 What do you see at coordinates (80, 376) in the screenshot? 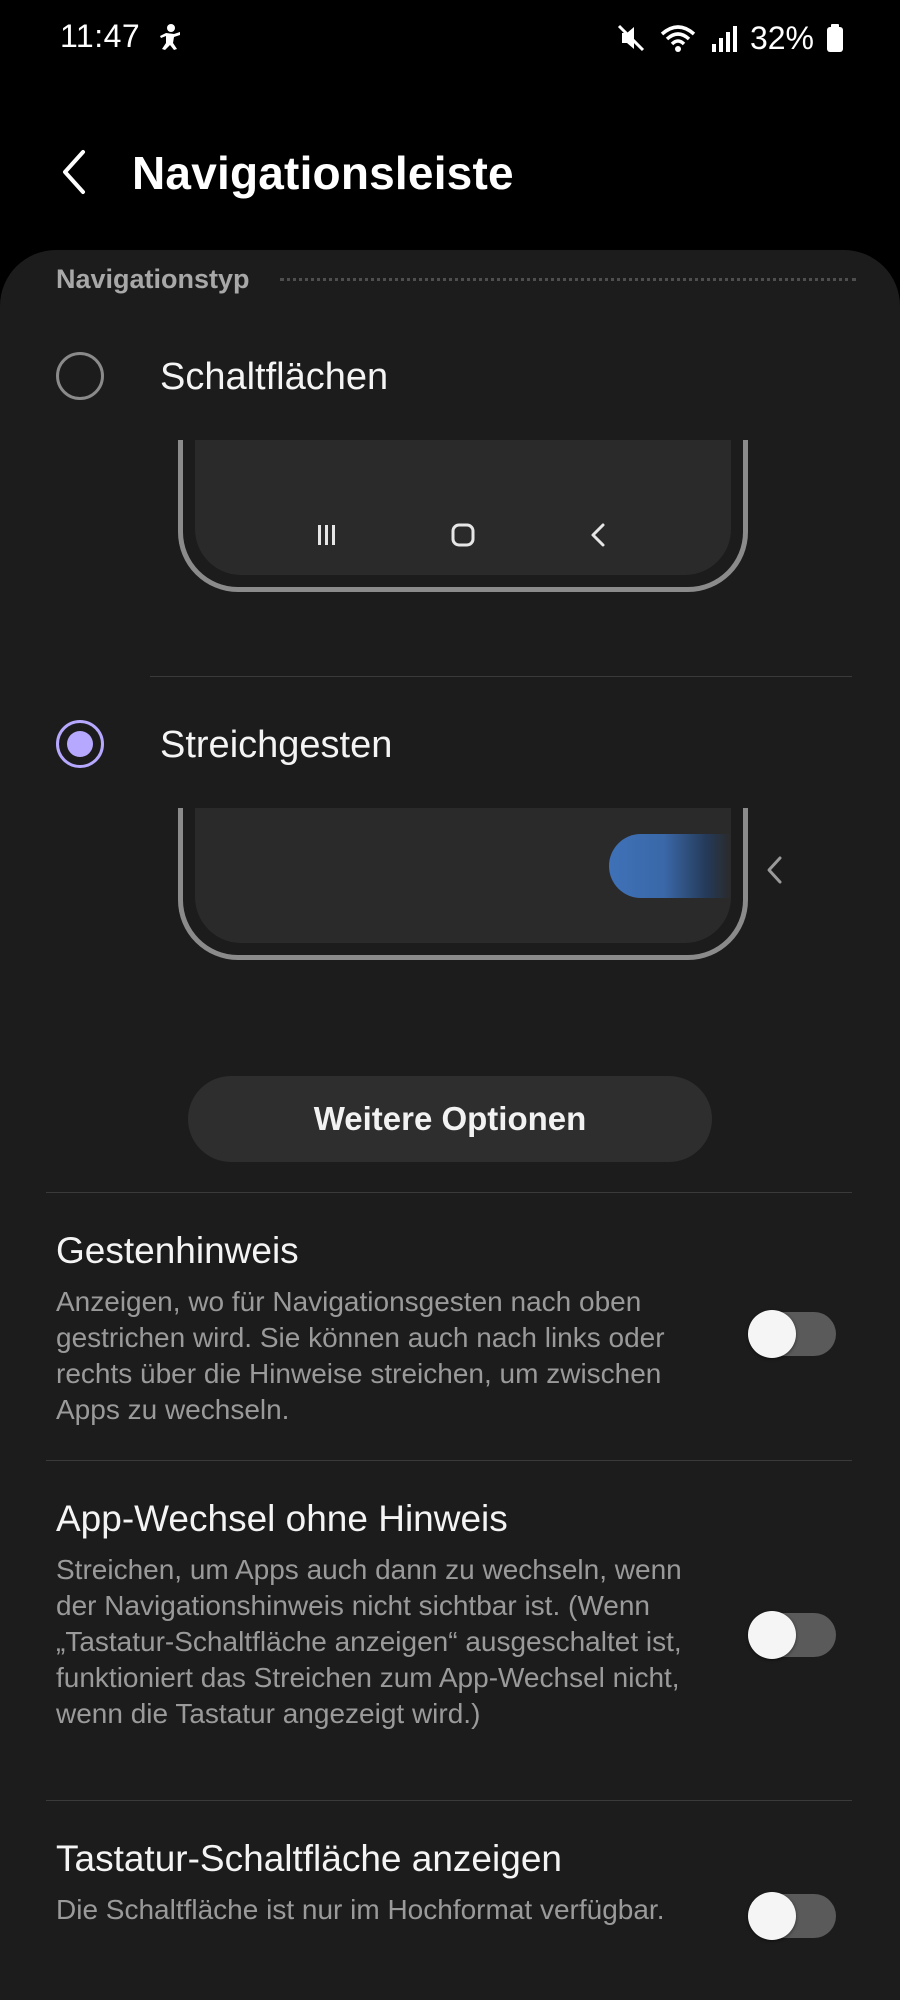
I see `radio-buttons-unchecked` at bounding box center [80, 376].